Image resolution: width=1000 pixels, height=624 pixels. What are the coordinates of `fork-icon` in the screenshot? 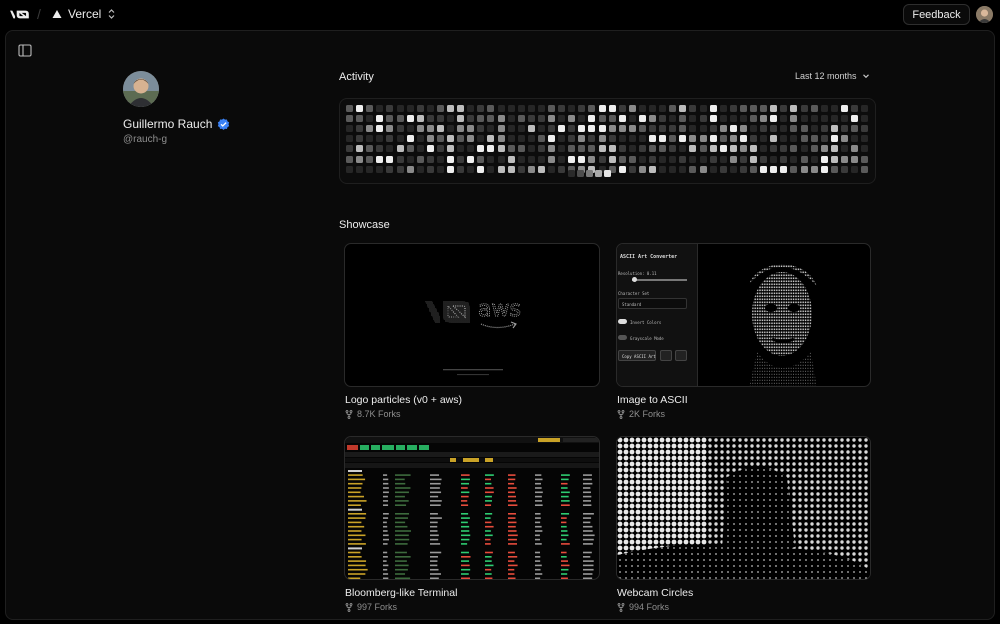 It's located at (621, 607).